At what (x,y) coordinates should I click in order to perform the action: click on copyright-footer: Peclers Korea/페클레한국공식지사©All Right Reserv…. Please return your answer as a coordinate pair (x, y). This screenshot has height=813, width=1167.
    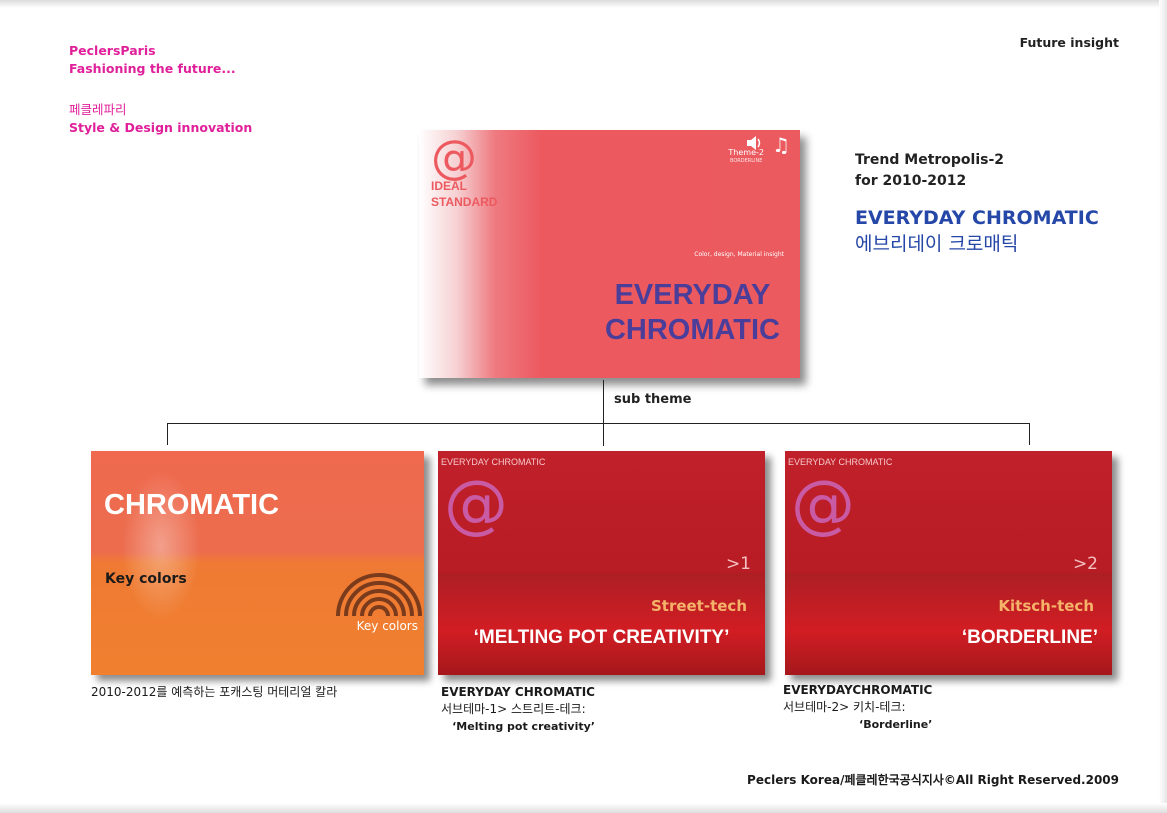
    Looking at the image, I should click on (933, 780).